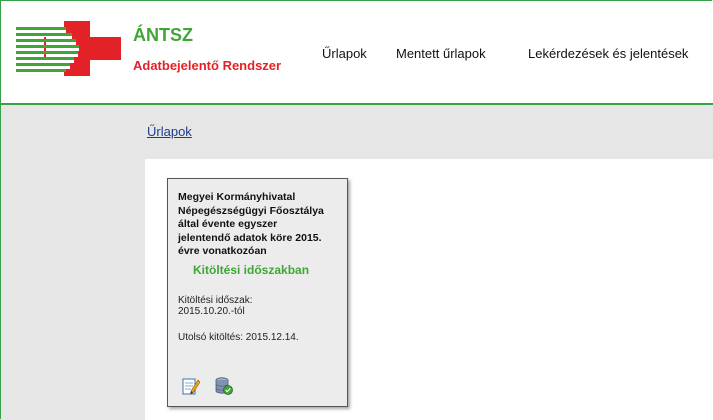 The width and height of the screenshot is (713, 420). I want to click on form-card-title-line: által évente egyszer, so click(228, 224).